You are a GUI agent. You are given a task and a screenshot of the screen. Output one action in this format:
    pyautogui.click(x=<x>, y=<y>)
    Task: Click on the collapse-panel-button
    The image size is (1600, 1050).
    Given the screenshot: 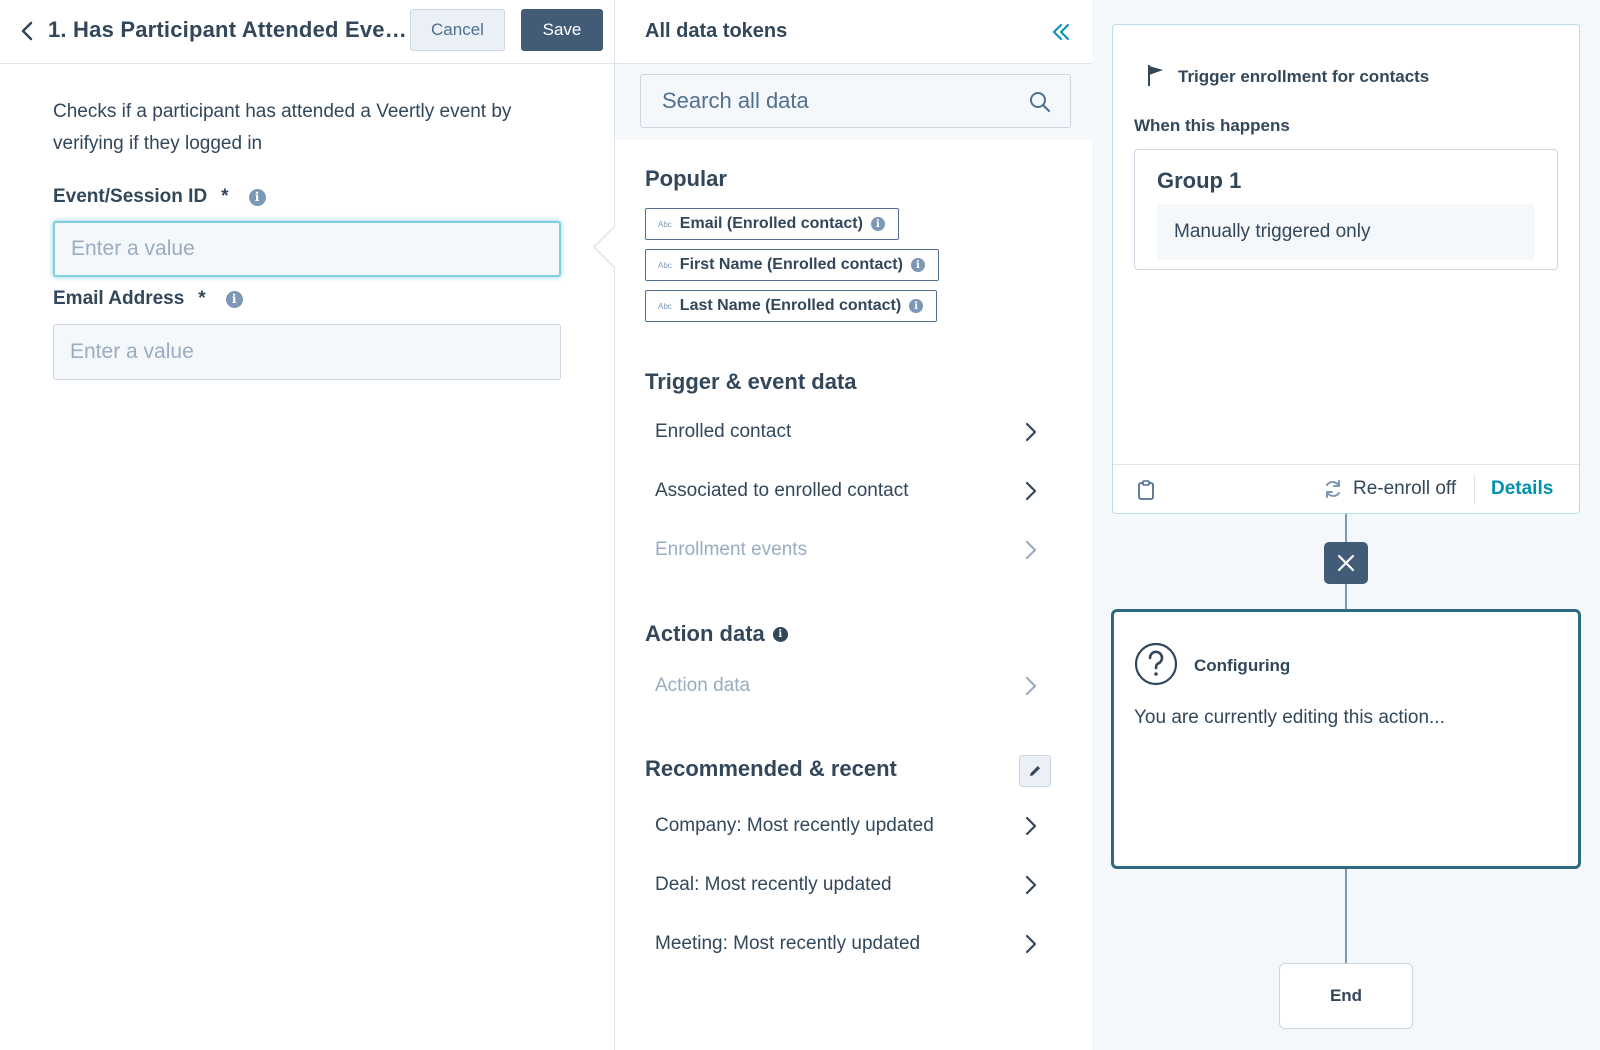 What is the action you would take?
    pyautogui.click(x=1061, y=32)
    